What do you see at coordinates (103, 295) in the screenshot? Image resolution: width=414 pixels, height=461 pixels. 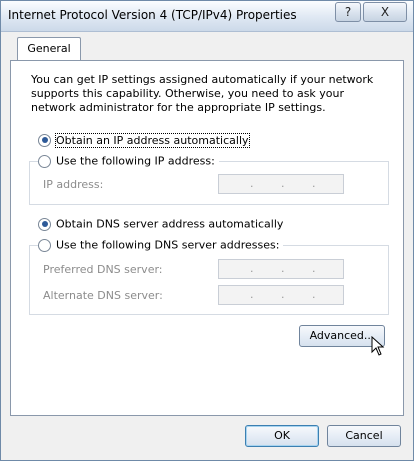 I see `alternate-dns-label: Alternate DNS server:` at bounding box center [103, 295].